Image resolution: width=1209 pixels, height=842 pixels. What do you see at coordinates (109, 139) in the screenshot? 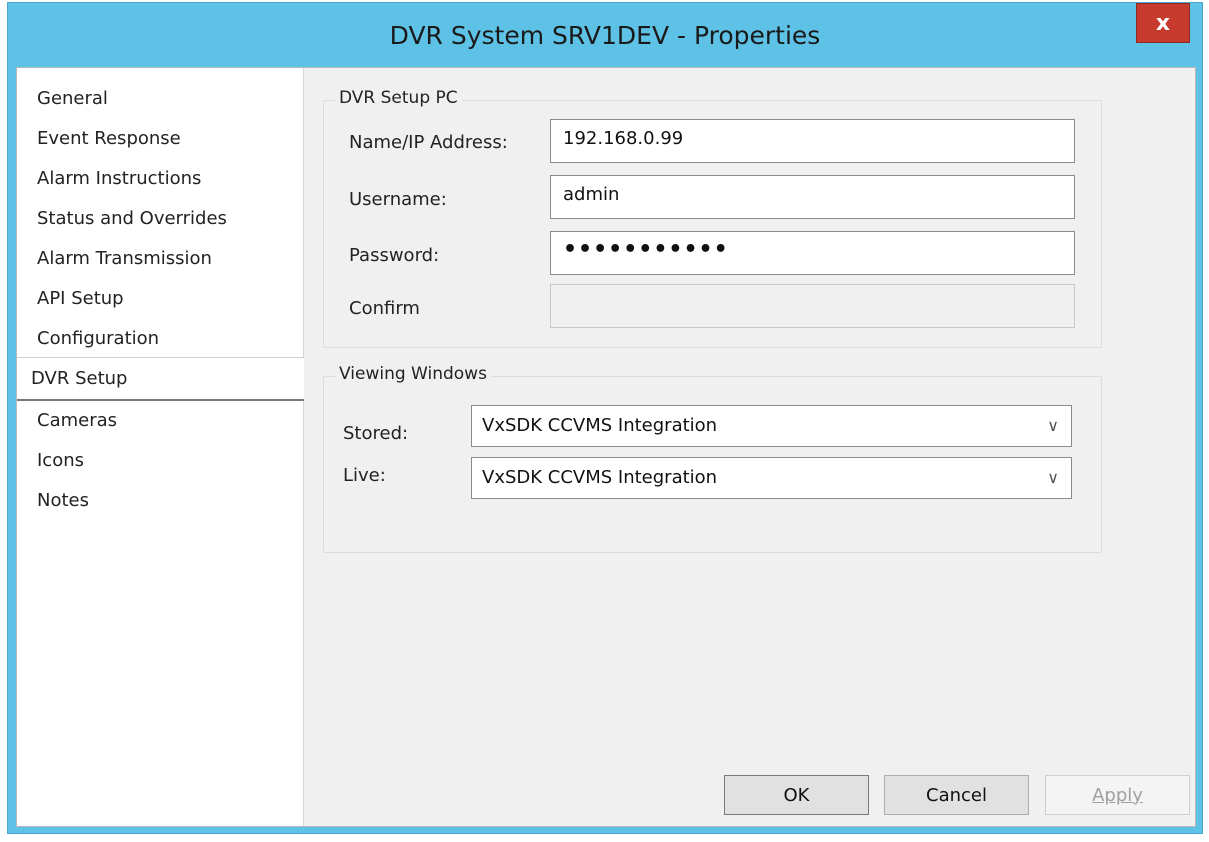
I see `nav-item-event-response: Event Response` at bounding box center [109, 139].